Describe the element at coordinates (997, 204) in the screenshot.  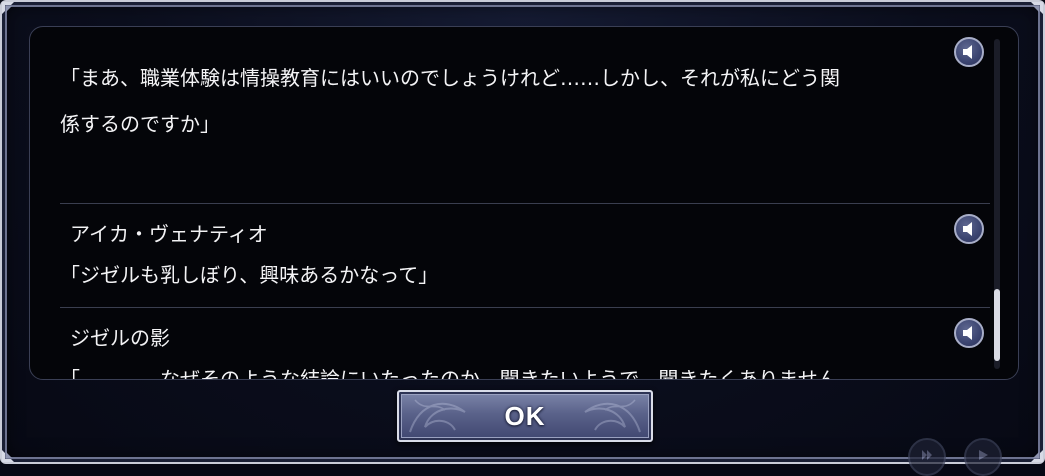
I see `scrollbar-track` at that location.